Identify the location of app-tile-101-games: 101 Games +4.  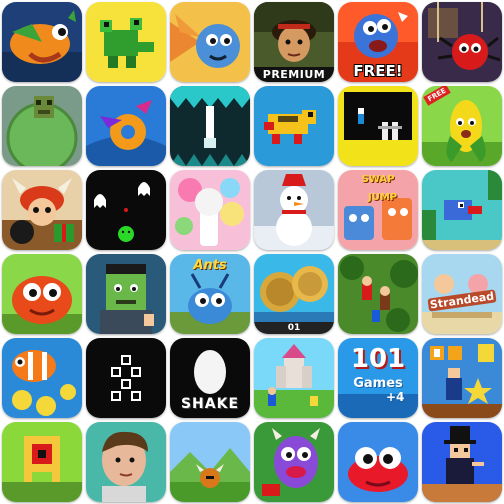
(378, 378).